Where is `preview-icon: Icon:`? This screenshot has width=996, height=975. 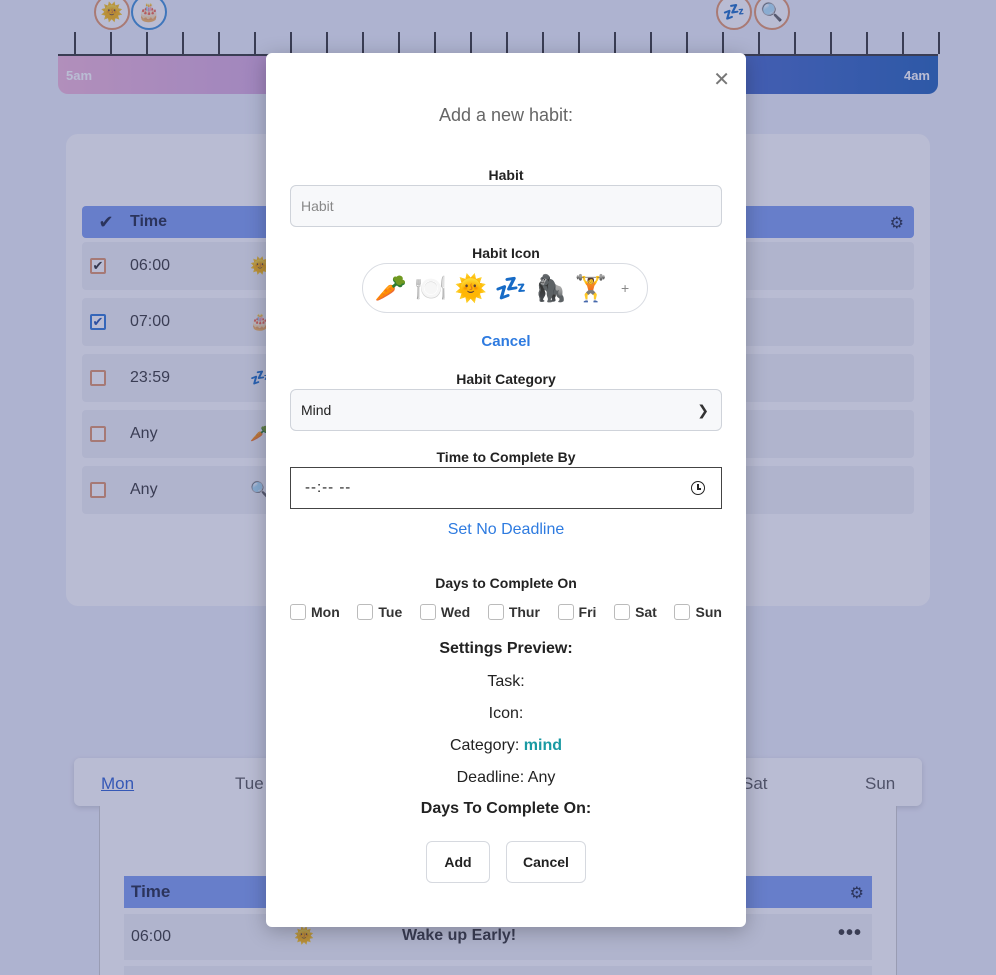 preview-icon: Icon: is located at coordinates (506, 713).